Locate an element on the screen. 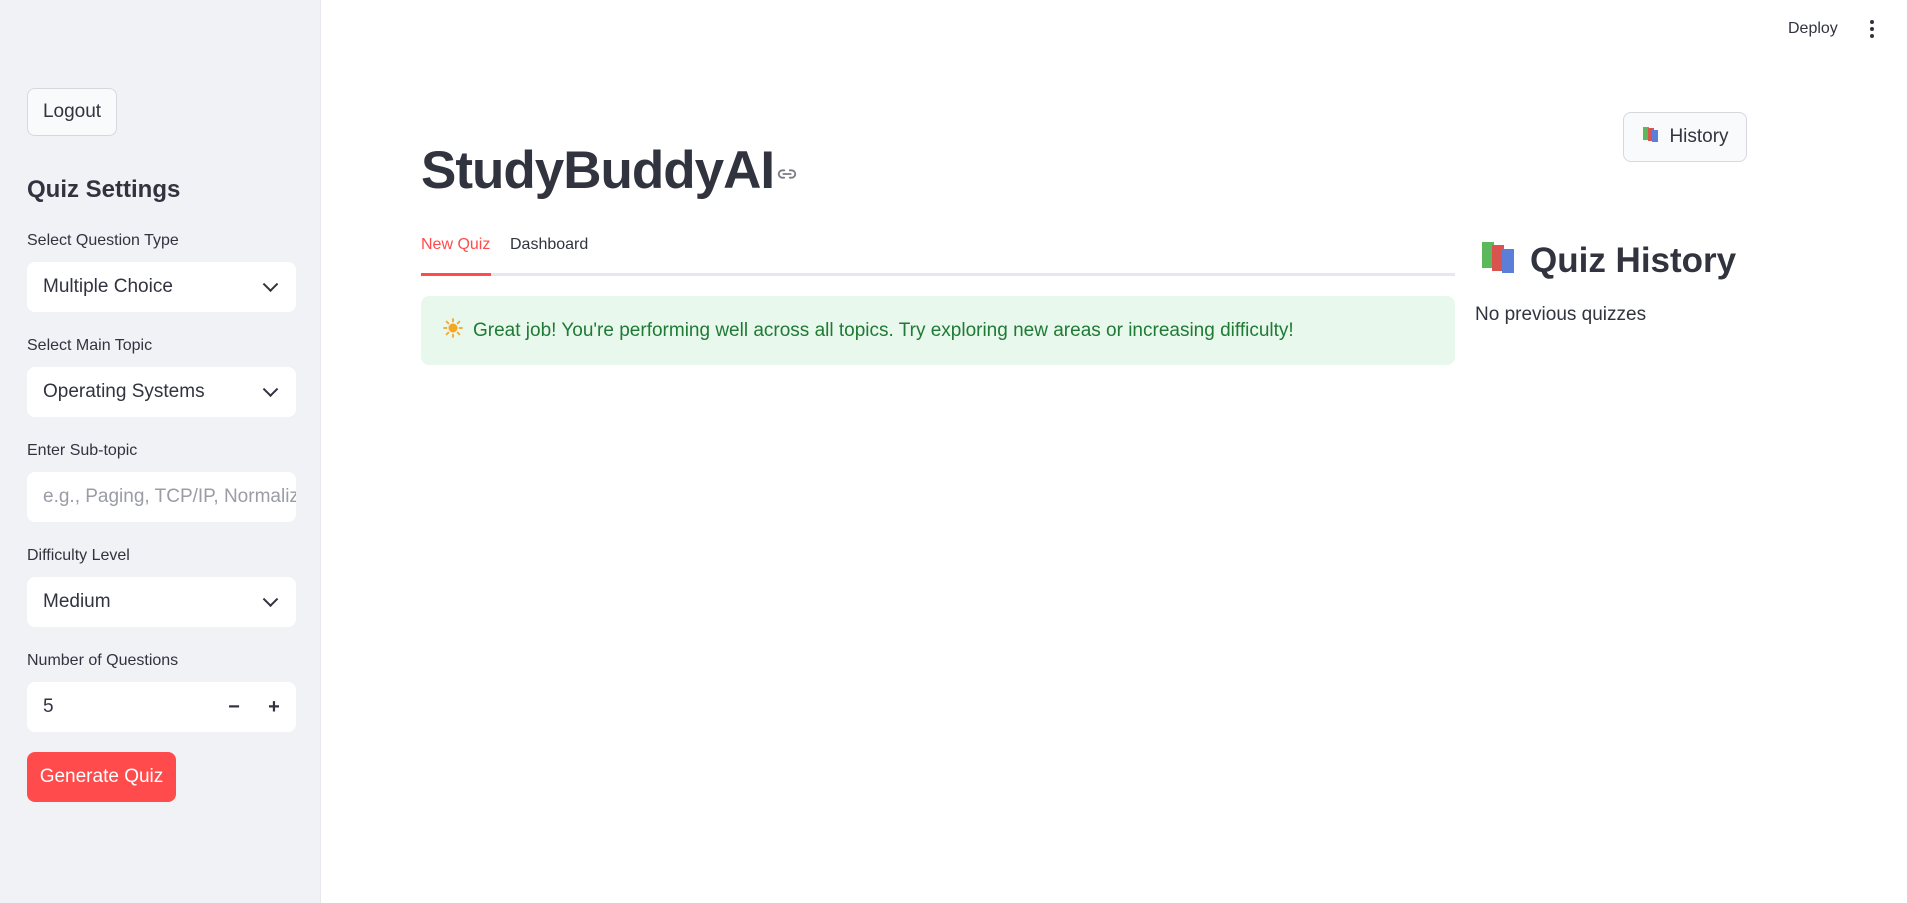 The height and width of the screenshot is (903, 1907). quiz-history-title: Quiz History is located at coordinates (1633, 260).